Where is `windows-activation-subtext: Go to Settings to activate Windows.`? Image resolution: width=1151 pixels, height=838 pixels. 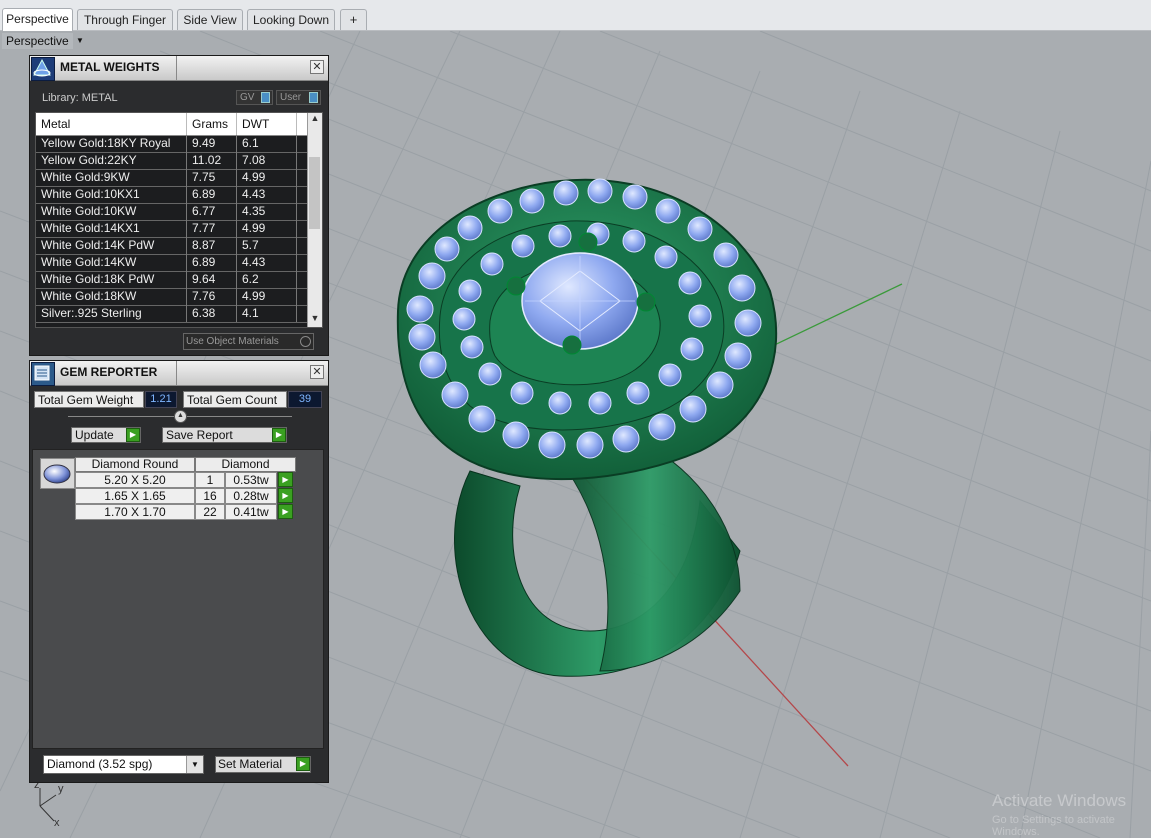 windows-activation-subtext: Go to Settings to activate Windows. is located at coordinates (1053, 826).